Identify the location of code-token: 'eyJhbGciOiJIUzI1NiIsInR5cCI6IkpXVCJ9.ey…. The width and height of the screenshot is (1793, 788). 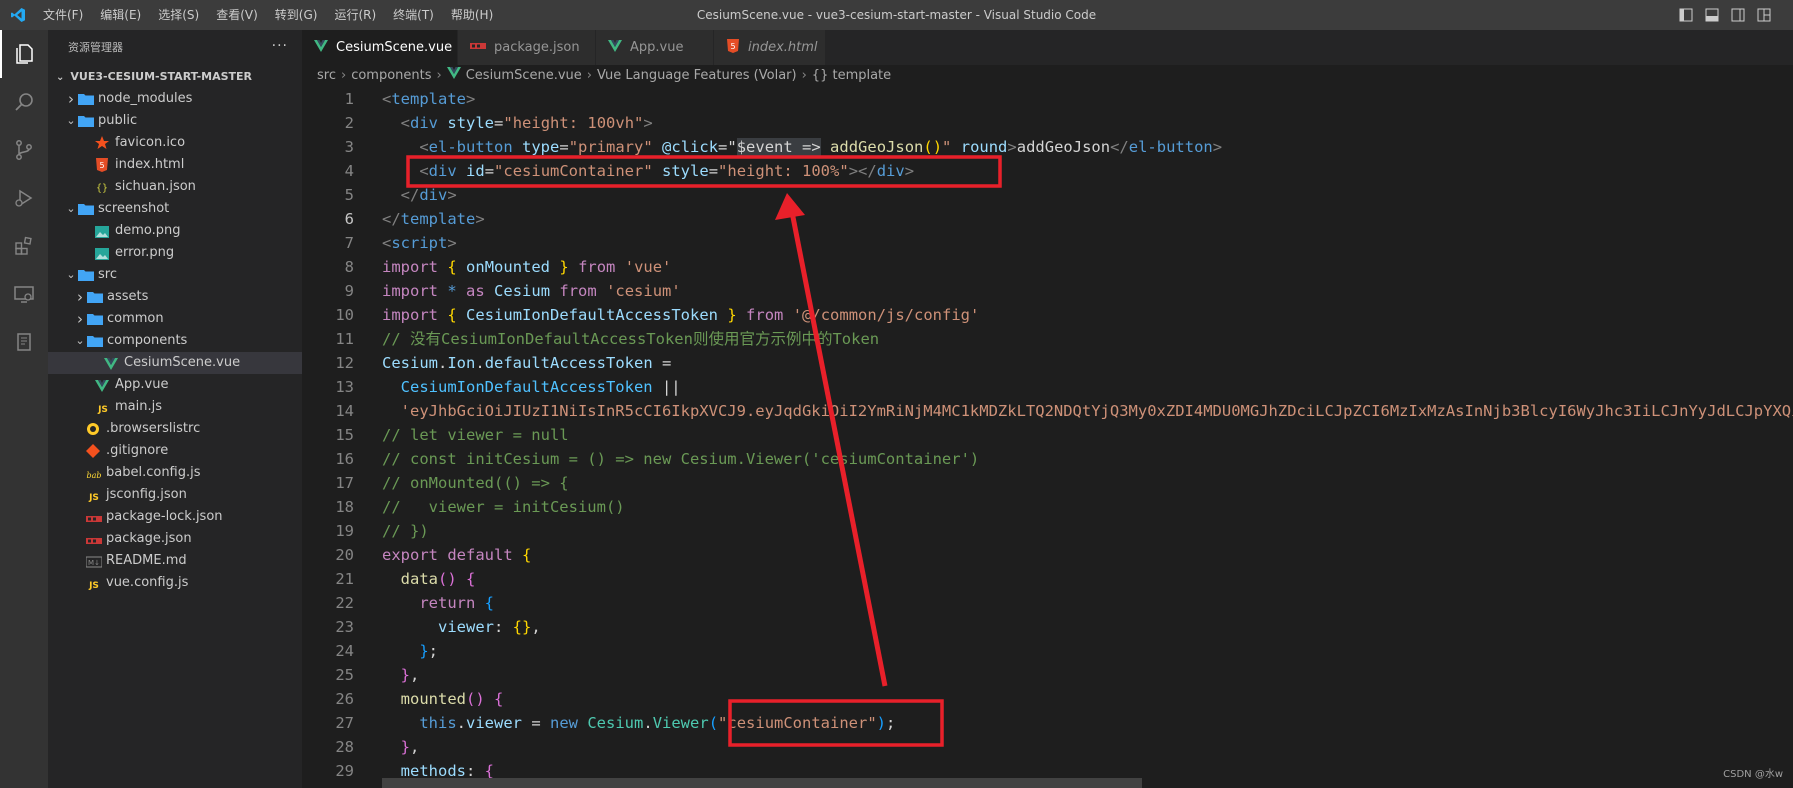
(1096, 411).